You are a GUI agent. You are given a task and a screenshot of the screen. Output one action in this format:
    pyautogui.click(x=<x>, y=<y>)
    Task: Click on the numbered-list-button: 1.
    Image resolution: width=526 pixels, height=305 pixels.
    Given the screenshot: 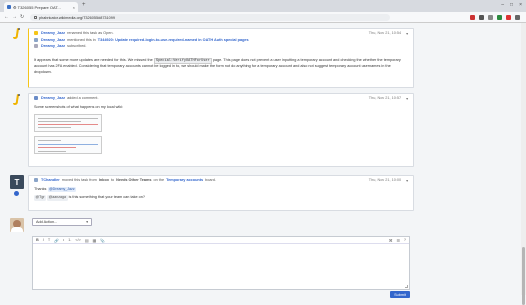 What is the action you would take?
    pyautogui.click(x=69, y=240)
    